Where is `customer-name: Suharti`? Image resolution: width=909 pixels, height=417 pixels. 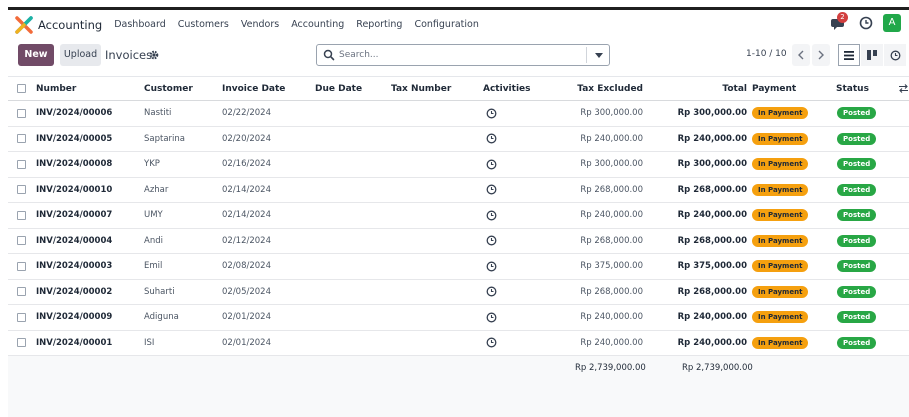
customer-name: Suharti is located at coordinates (159, 291).